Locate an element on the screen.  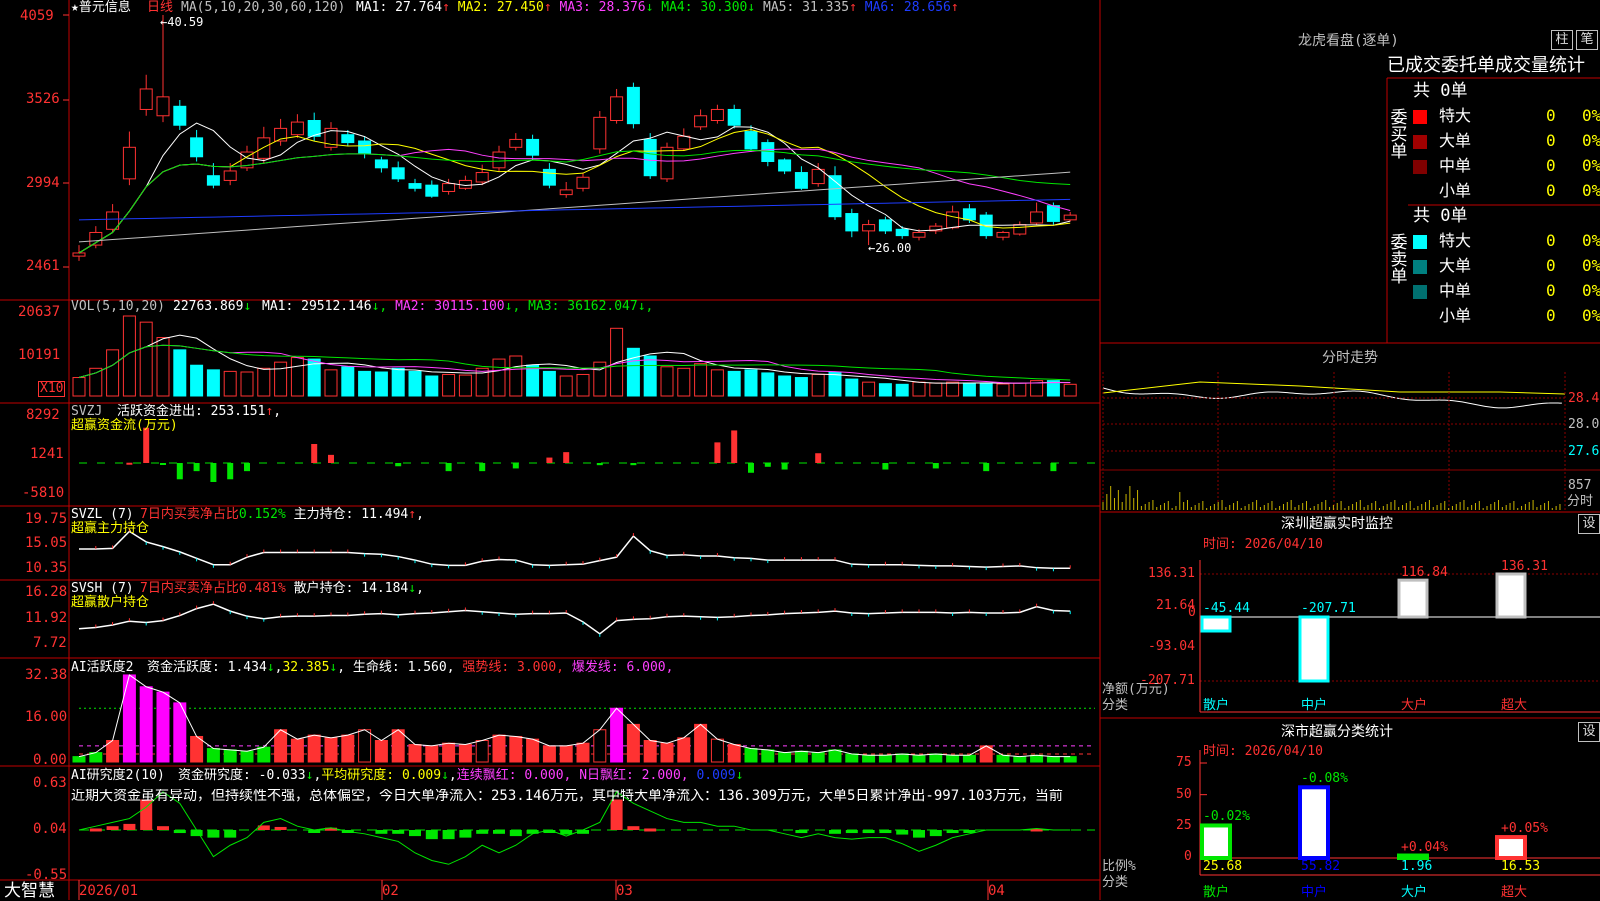
vol-legend-item: MA3: 36162.047 is located at coordinates (583, 306).